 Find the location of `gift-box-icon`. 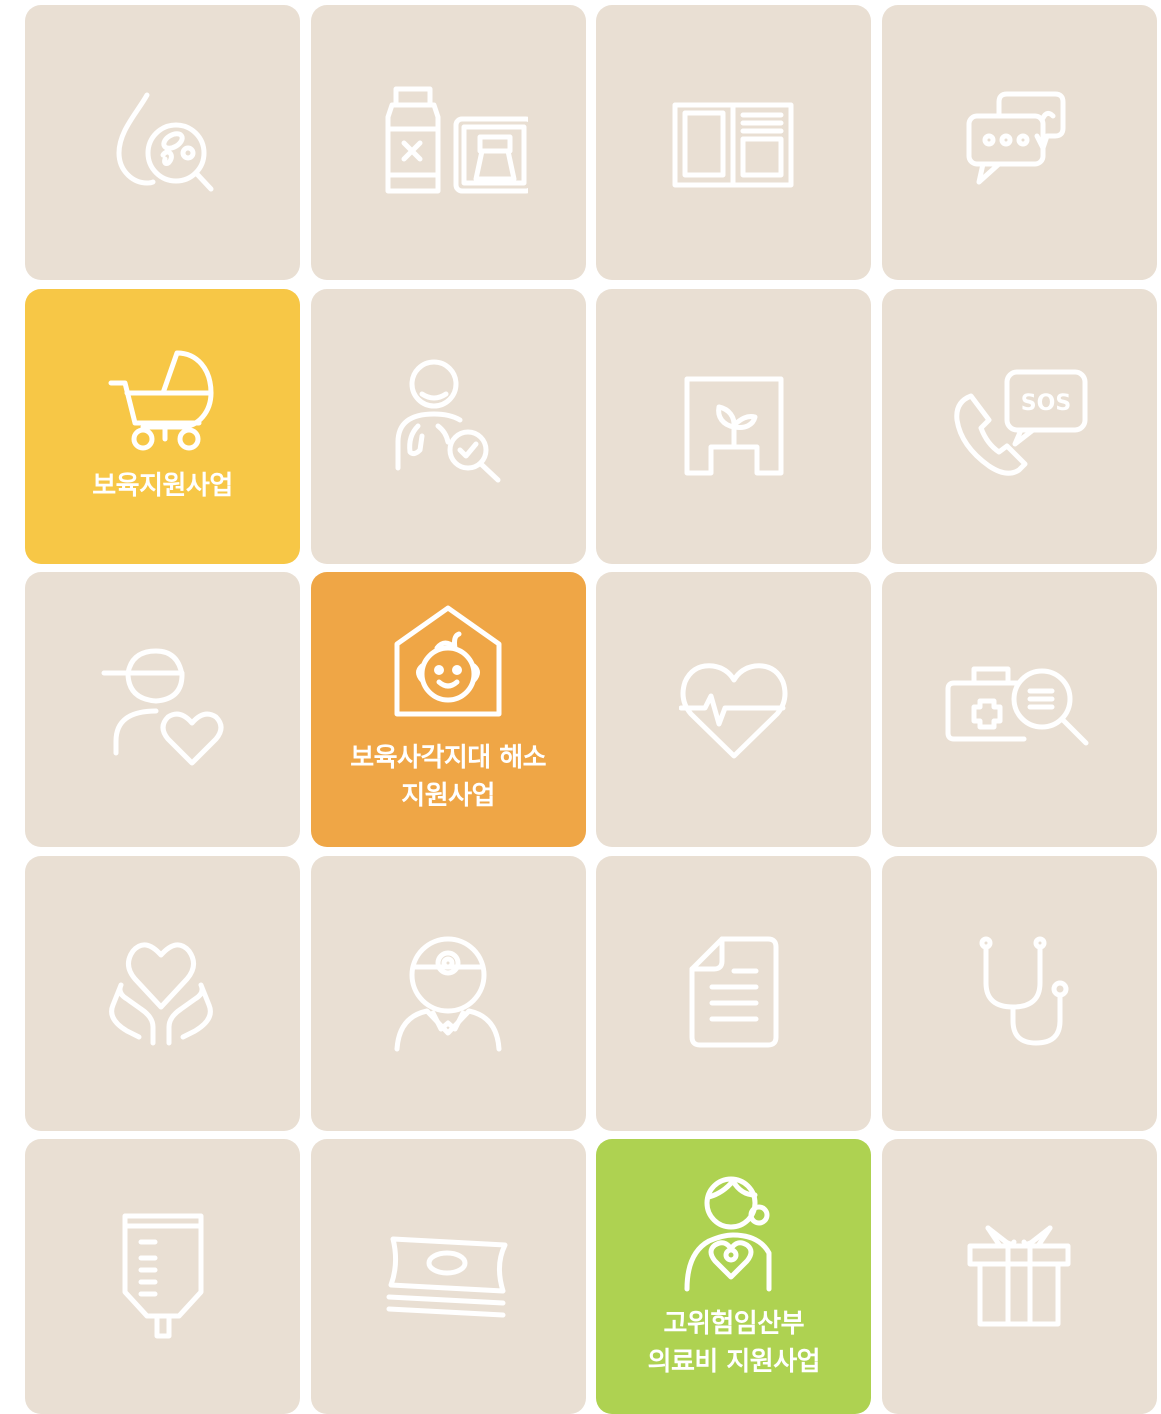

gift-box-icon is located at coordinates (1019, 1275).